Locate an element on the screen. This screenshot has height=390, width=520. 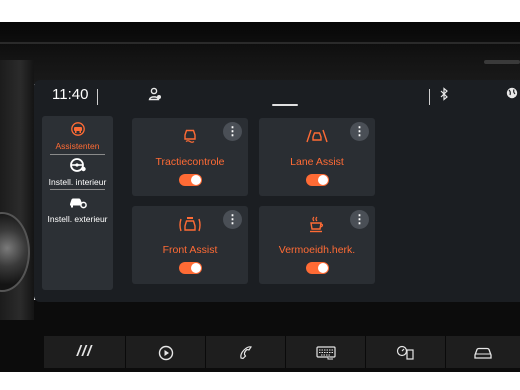
card-label: Vermoeidh.herk. is located at coordinates (317, 250).